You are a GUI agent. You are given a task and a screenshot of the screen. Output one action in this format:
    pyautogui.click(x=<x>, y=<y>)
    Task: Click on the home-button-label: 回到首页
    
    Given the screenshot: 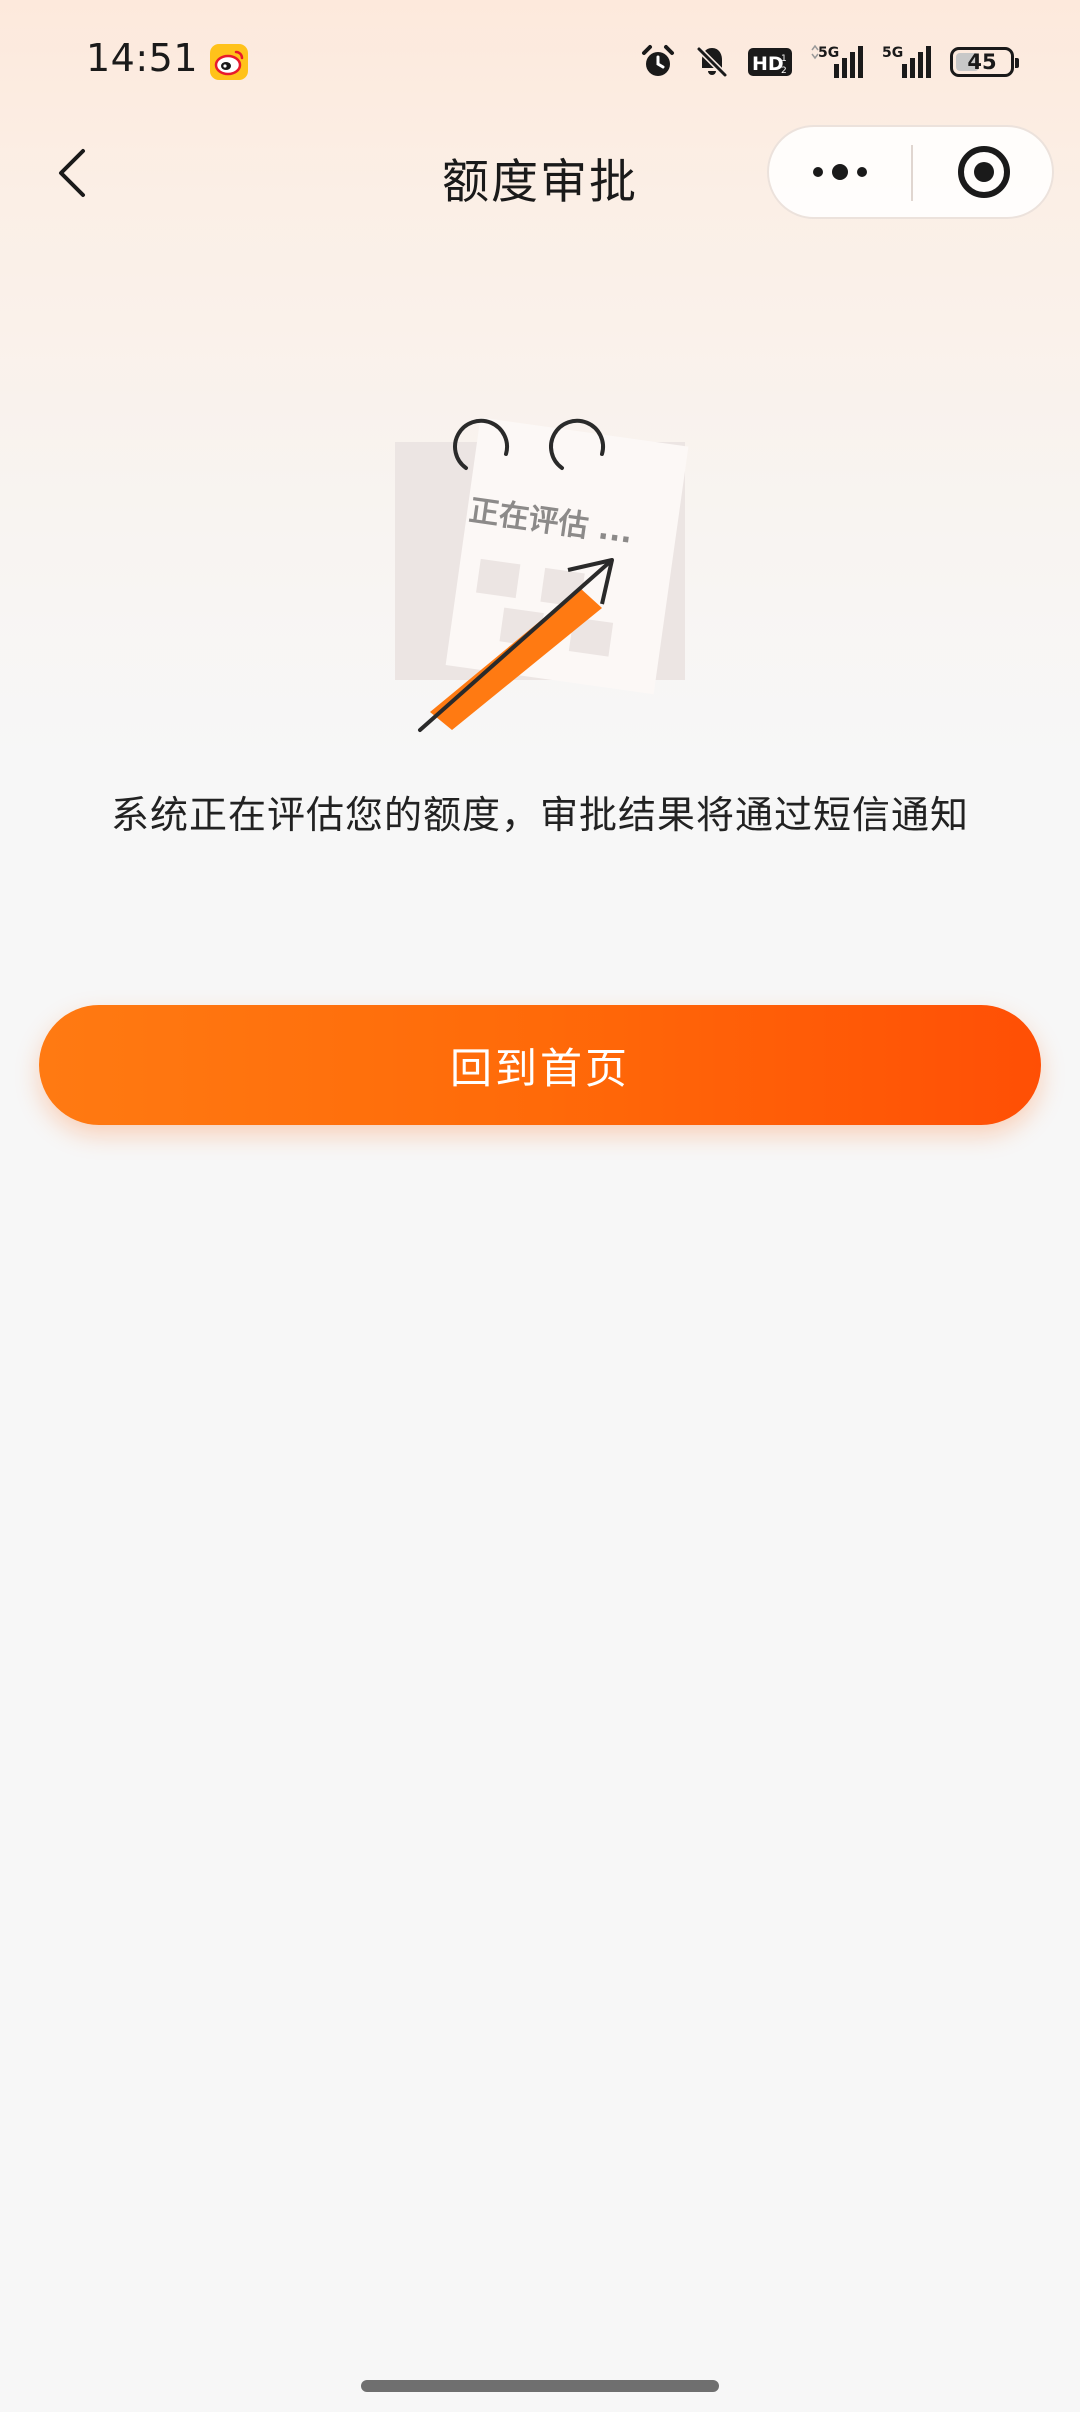 What is the action you would take?
    pyautogui.click(x=539, y=1068)
    